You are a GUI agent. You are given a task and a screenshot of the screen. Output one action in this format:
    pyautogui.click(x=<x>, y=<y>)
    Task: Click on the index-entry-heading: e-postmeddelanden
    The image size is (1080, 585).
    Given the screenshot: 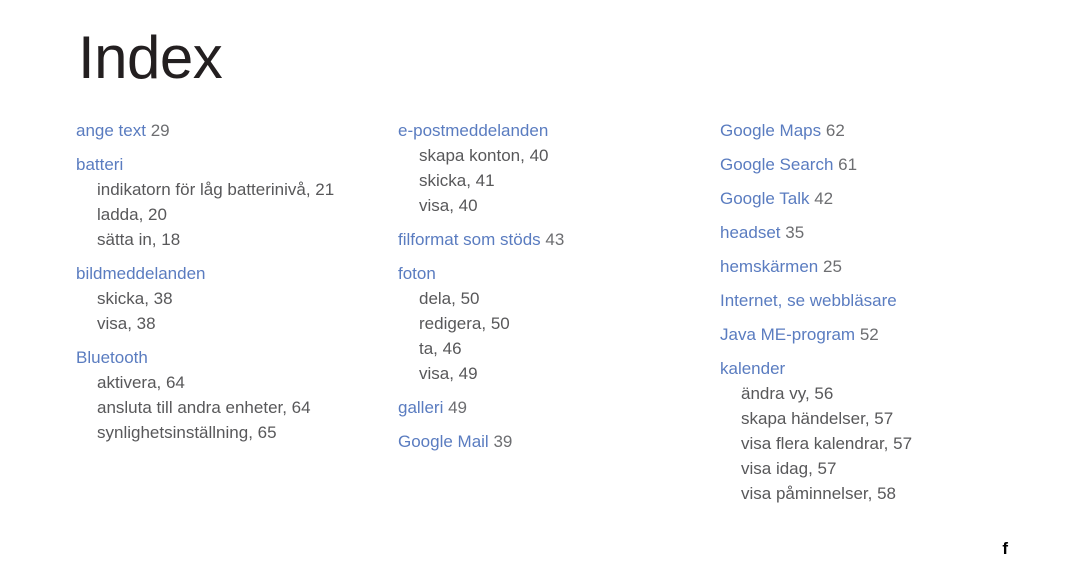 What is the action you would take?
    pyautogui.click(x=548, y=130)
    